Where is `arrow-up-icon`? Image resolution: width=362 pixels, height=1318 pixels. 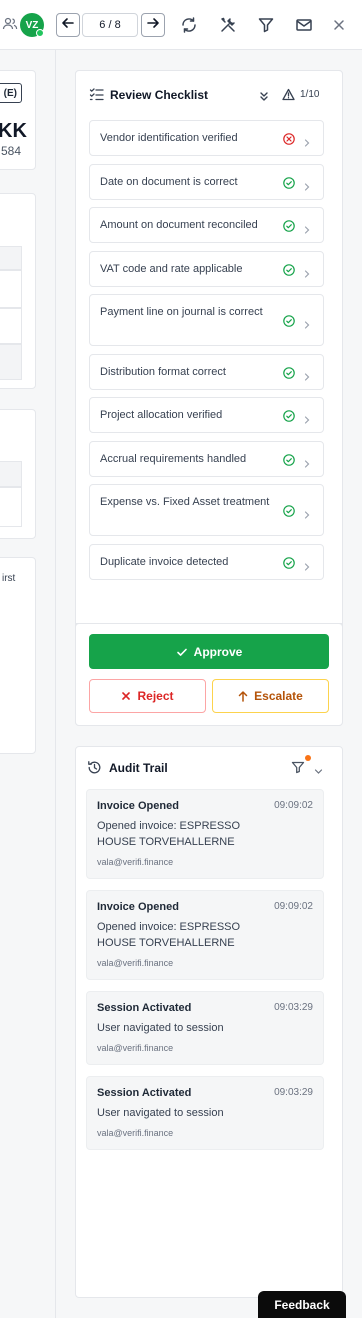
arrow-up-icon is located at coordinates (243, 696).